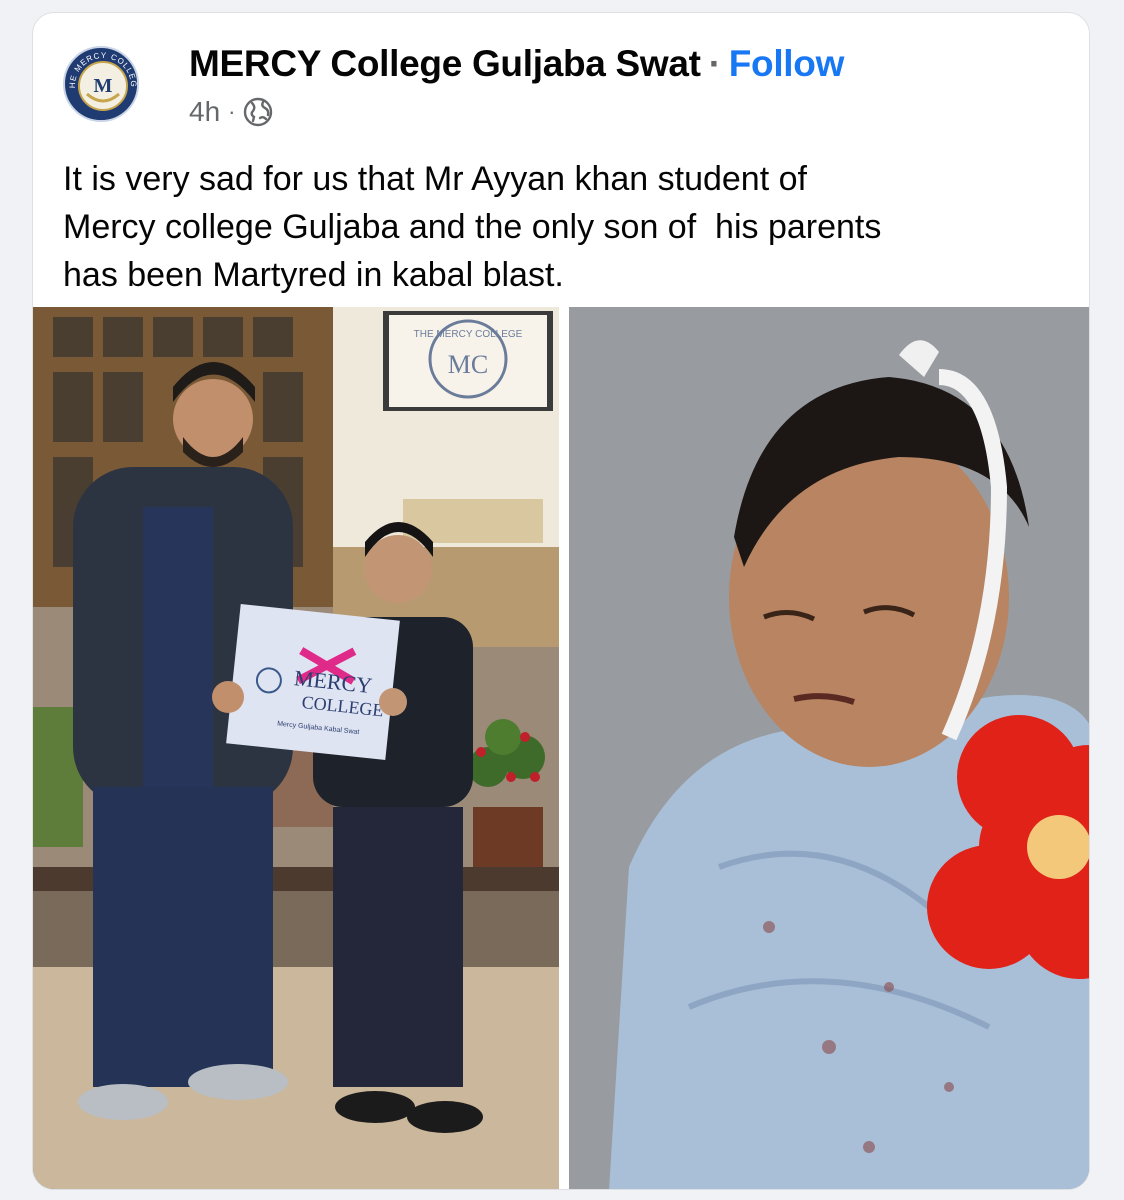  What do you see at coordinates (787, 63) in the screenshot?
I see `follow-button: Follow` at bounding box center [787, 63].